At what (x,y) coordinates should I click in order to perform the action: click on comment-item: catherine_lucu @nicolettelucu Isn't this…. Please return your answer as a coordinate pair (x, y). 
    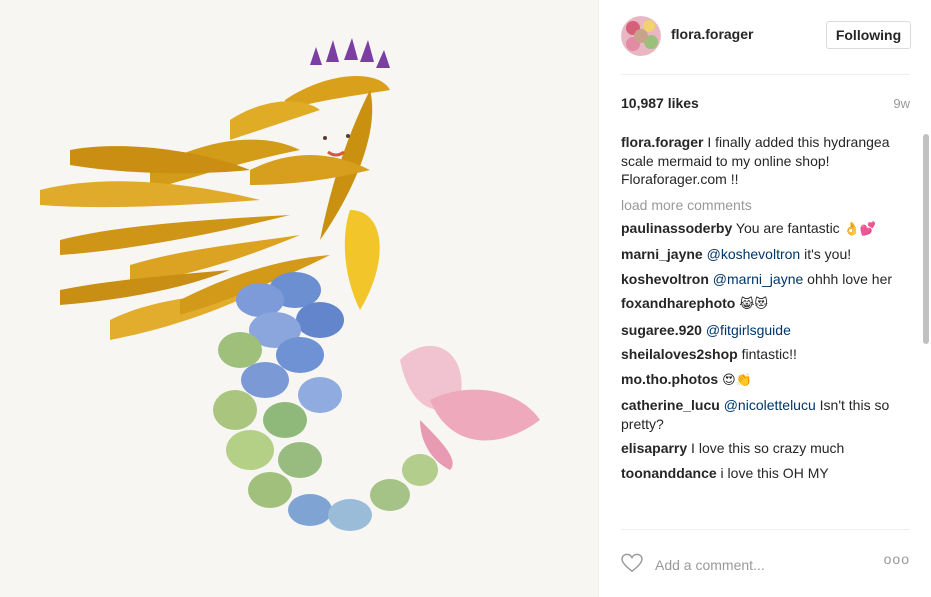
    Looking at the image, I should click on (765, 414).